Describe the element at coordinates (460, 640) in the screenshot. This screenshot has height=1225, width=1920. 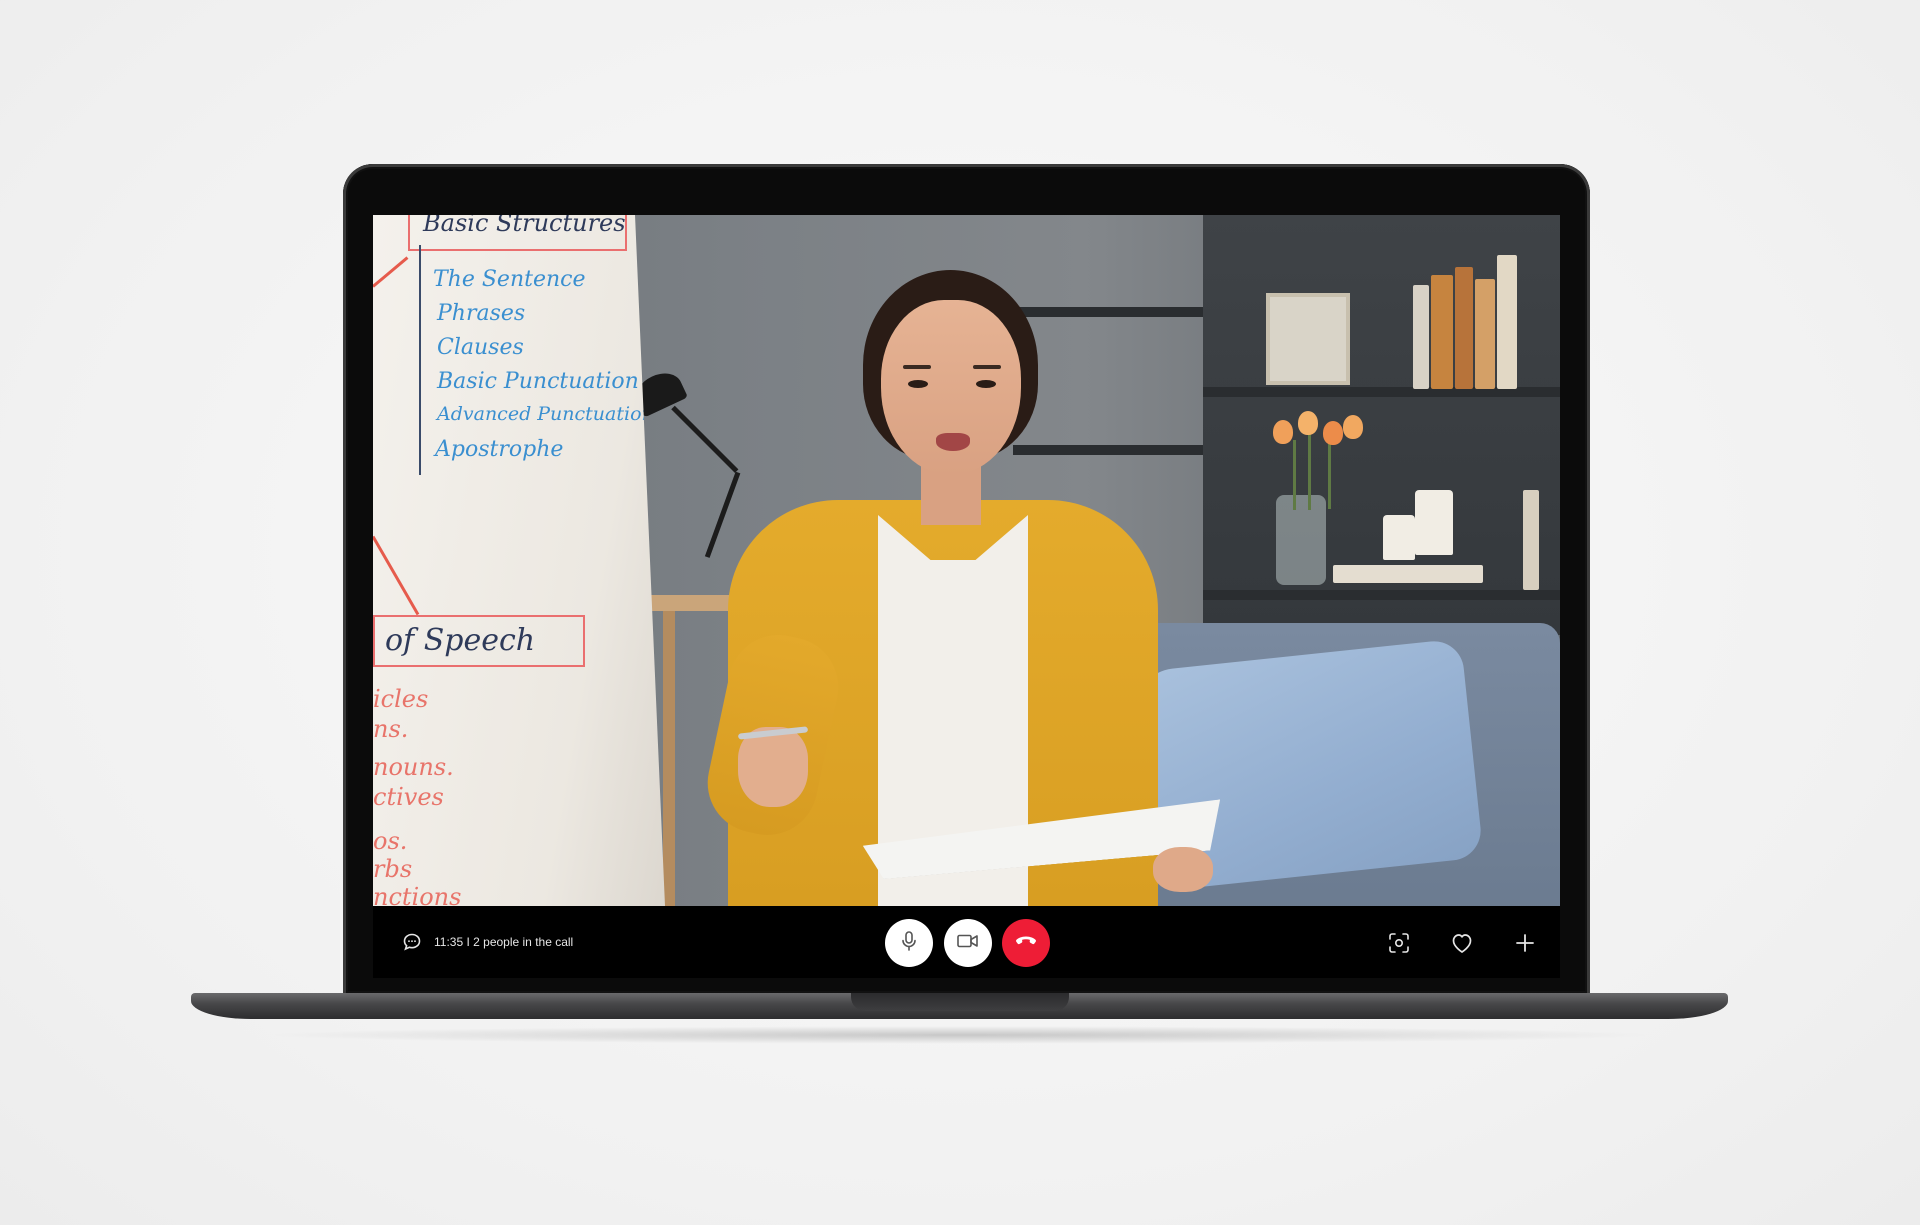
I see `flipchart-section-title: of Speech` at that location.